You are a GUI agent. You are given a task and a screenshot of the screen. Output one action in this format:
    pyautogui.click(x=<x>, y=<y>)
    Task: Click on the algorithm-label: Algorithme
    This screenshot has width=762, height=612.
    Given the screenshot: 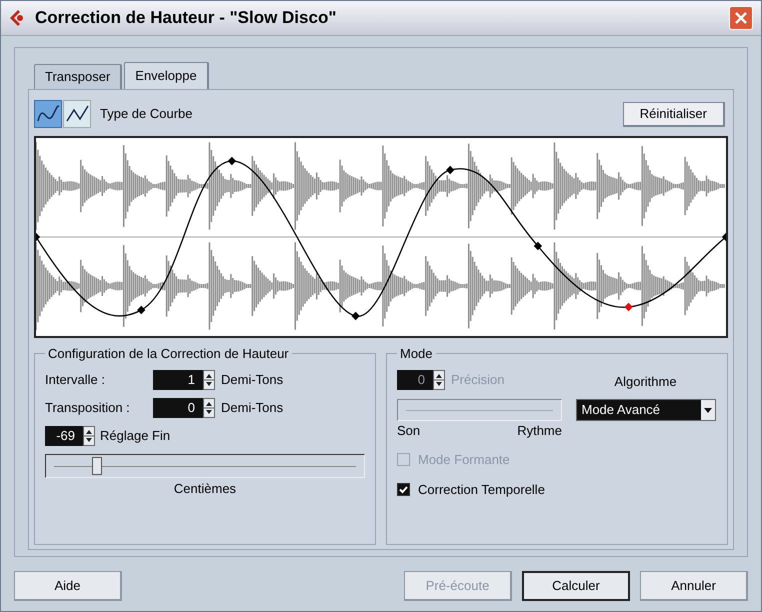 What is the action you would take?
    pyautogui.click(x=645, y=381)
    